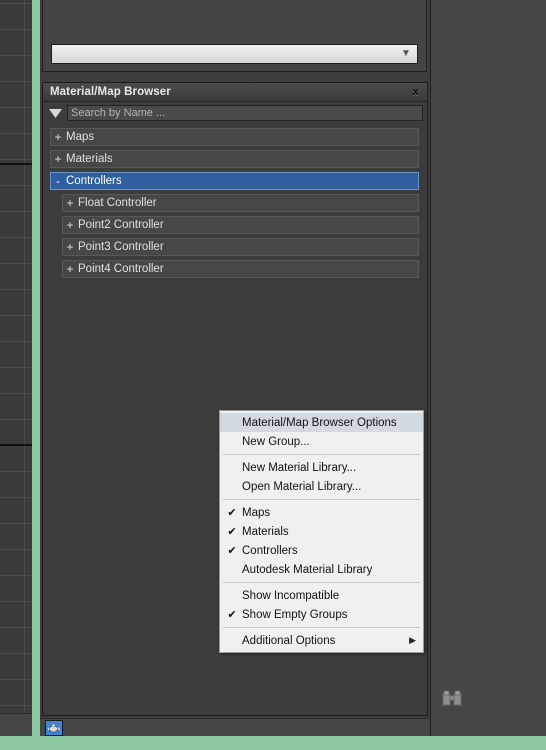 The width and height of the screenshot is (546, 750). What do you see at coordinates (240, 203) in the screenshot?
I see `tree-item: + Float Controller` at bounding box center [240, 203].